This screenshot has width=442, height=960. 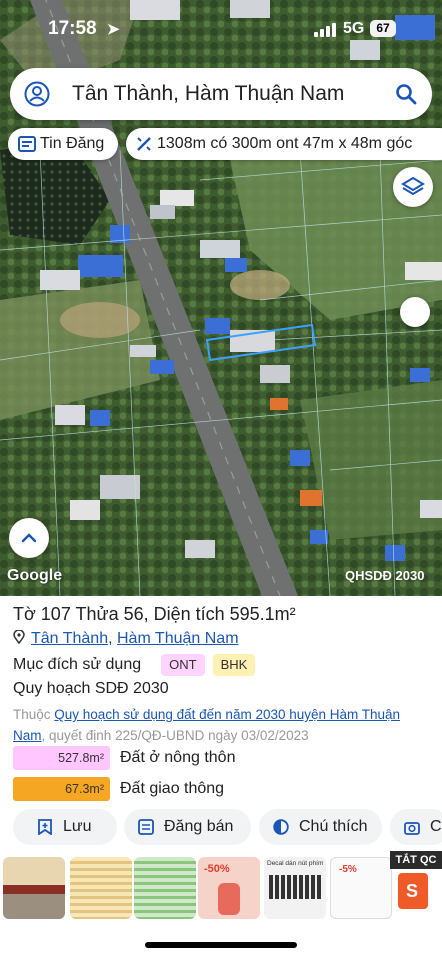 I want to click on news-chip: Tin Đăng, so click(x=63, y=144).